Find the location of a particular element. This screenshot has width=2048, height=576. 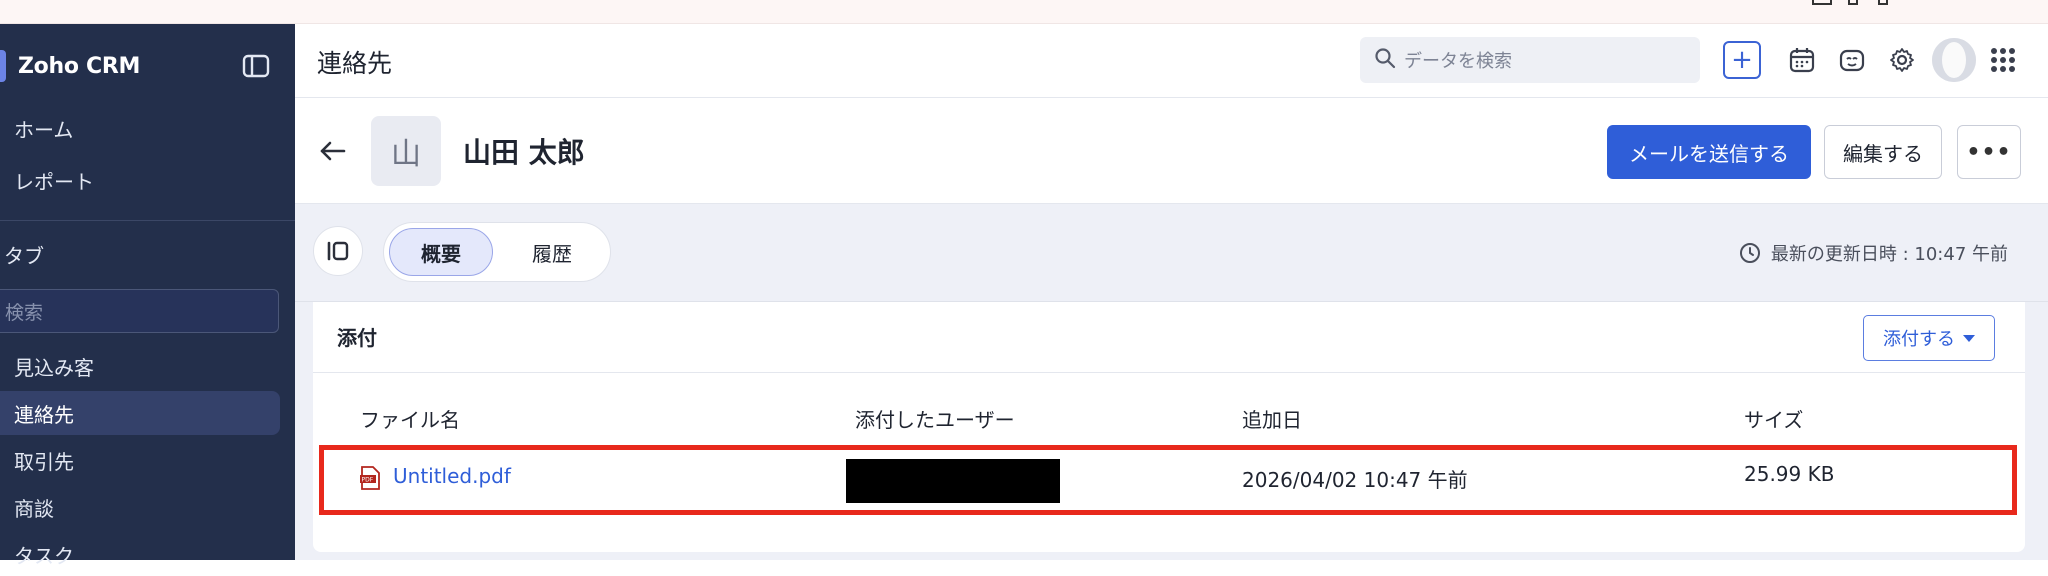

back-arrow-icon is located at coordinates (332, 151).